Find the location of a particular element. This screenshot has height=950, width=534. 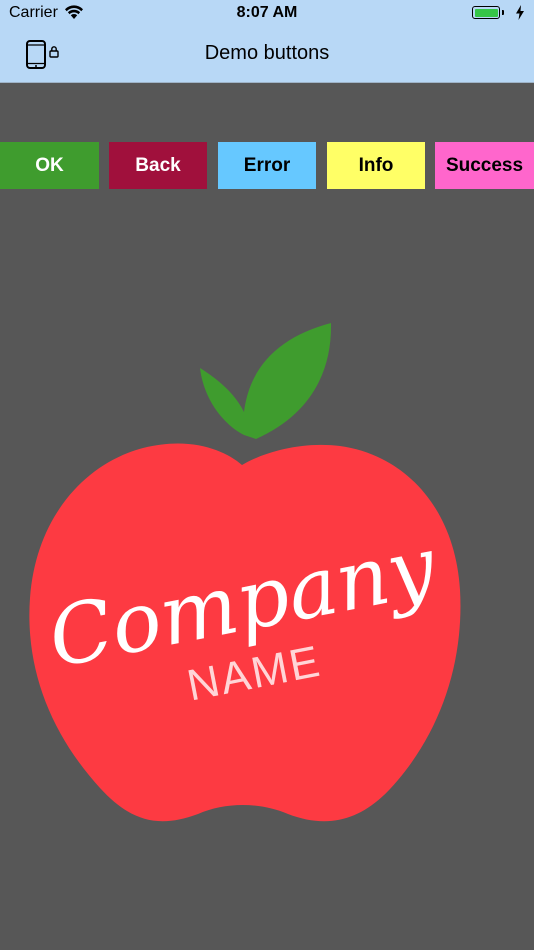

nav-title: Demo buttons is located at coordinates (267, 53).